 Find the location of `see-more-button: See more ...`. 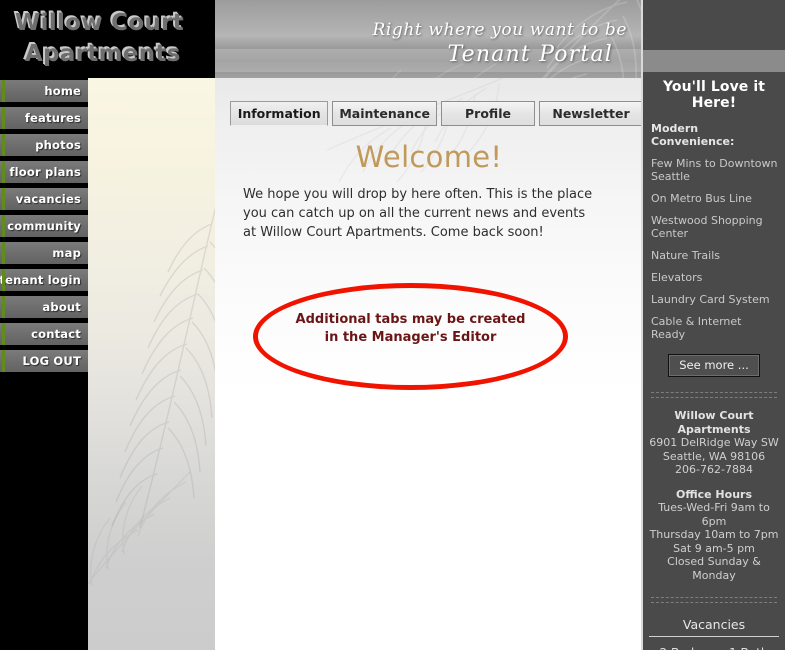

see-more-button: See more ... is located at coordinates (714, 365).